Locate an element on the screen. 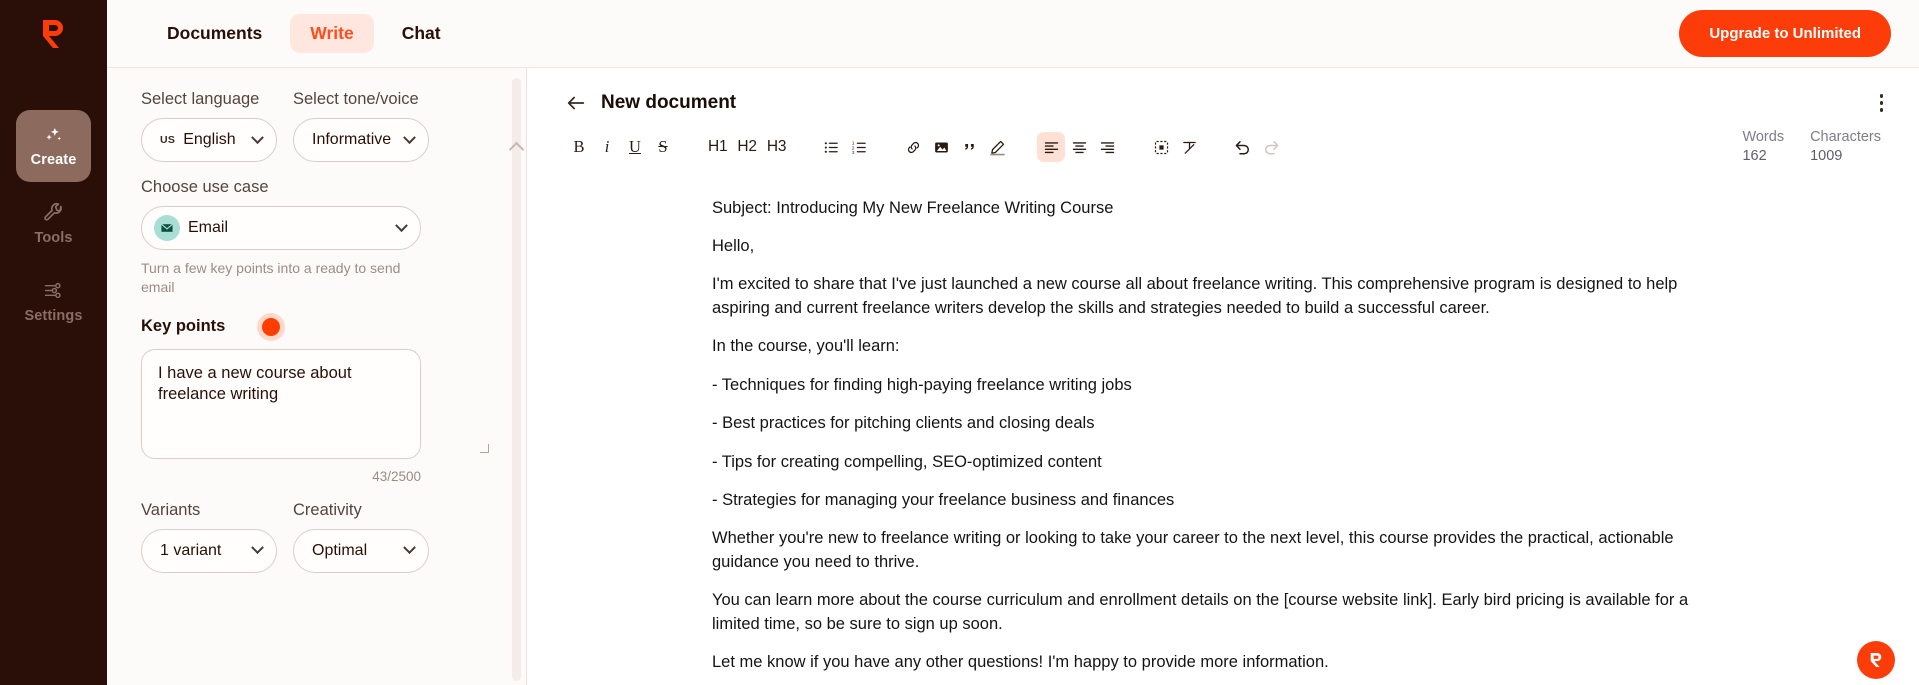 The height and width of the screenshot is (685, 1919). h1-label: H1 is located at coordinates (718, 147).